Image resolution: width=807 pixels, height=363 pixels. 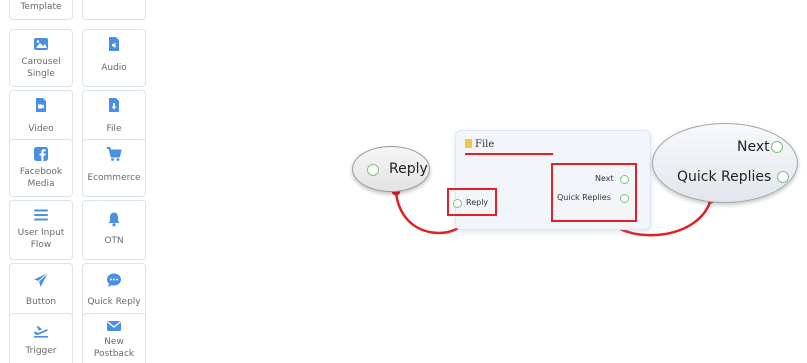 What do you see at coordinates (724, 177) in the screenshot?
I see `target-node-label-quick-replies: Quick Replies` at bounding box center [724, 177].